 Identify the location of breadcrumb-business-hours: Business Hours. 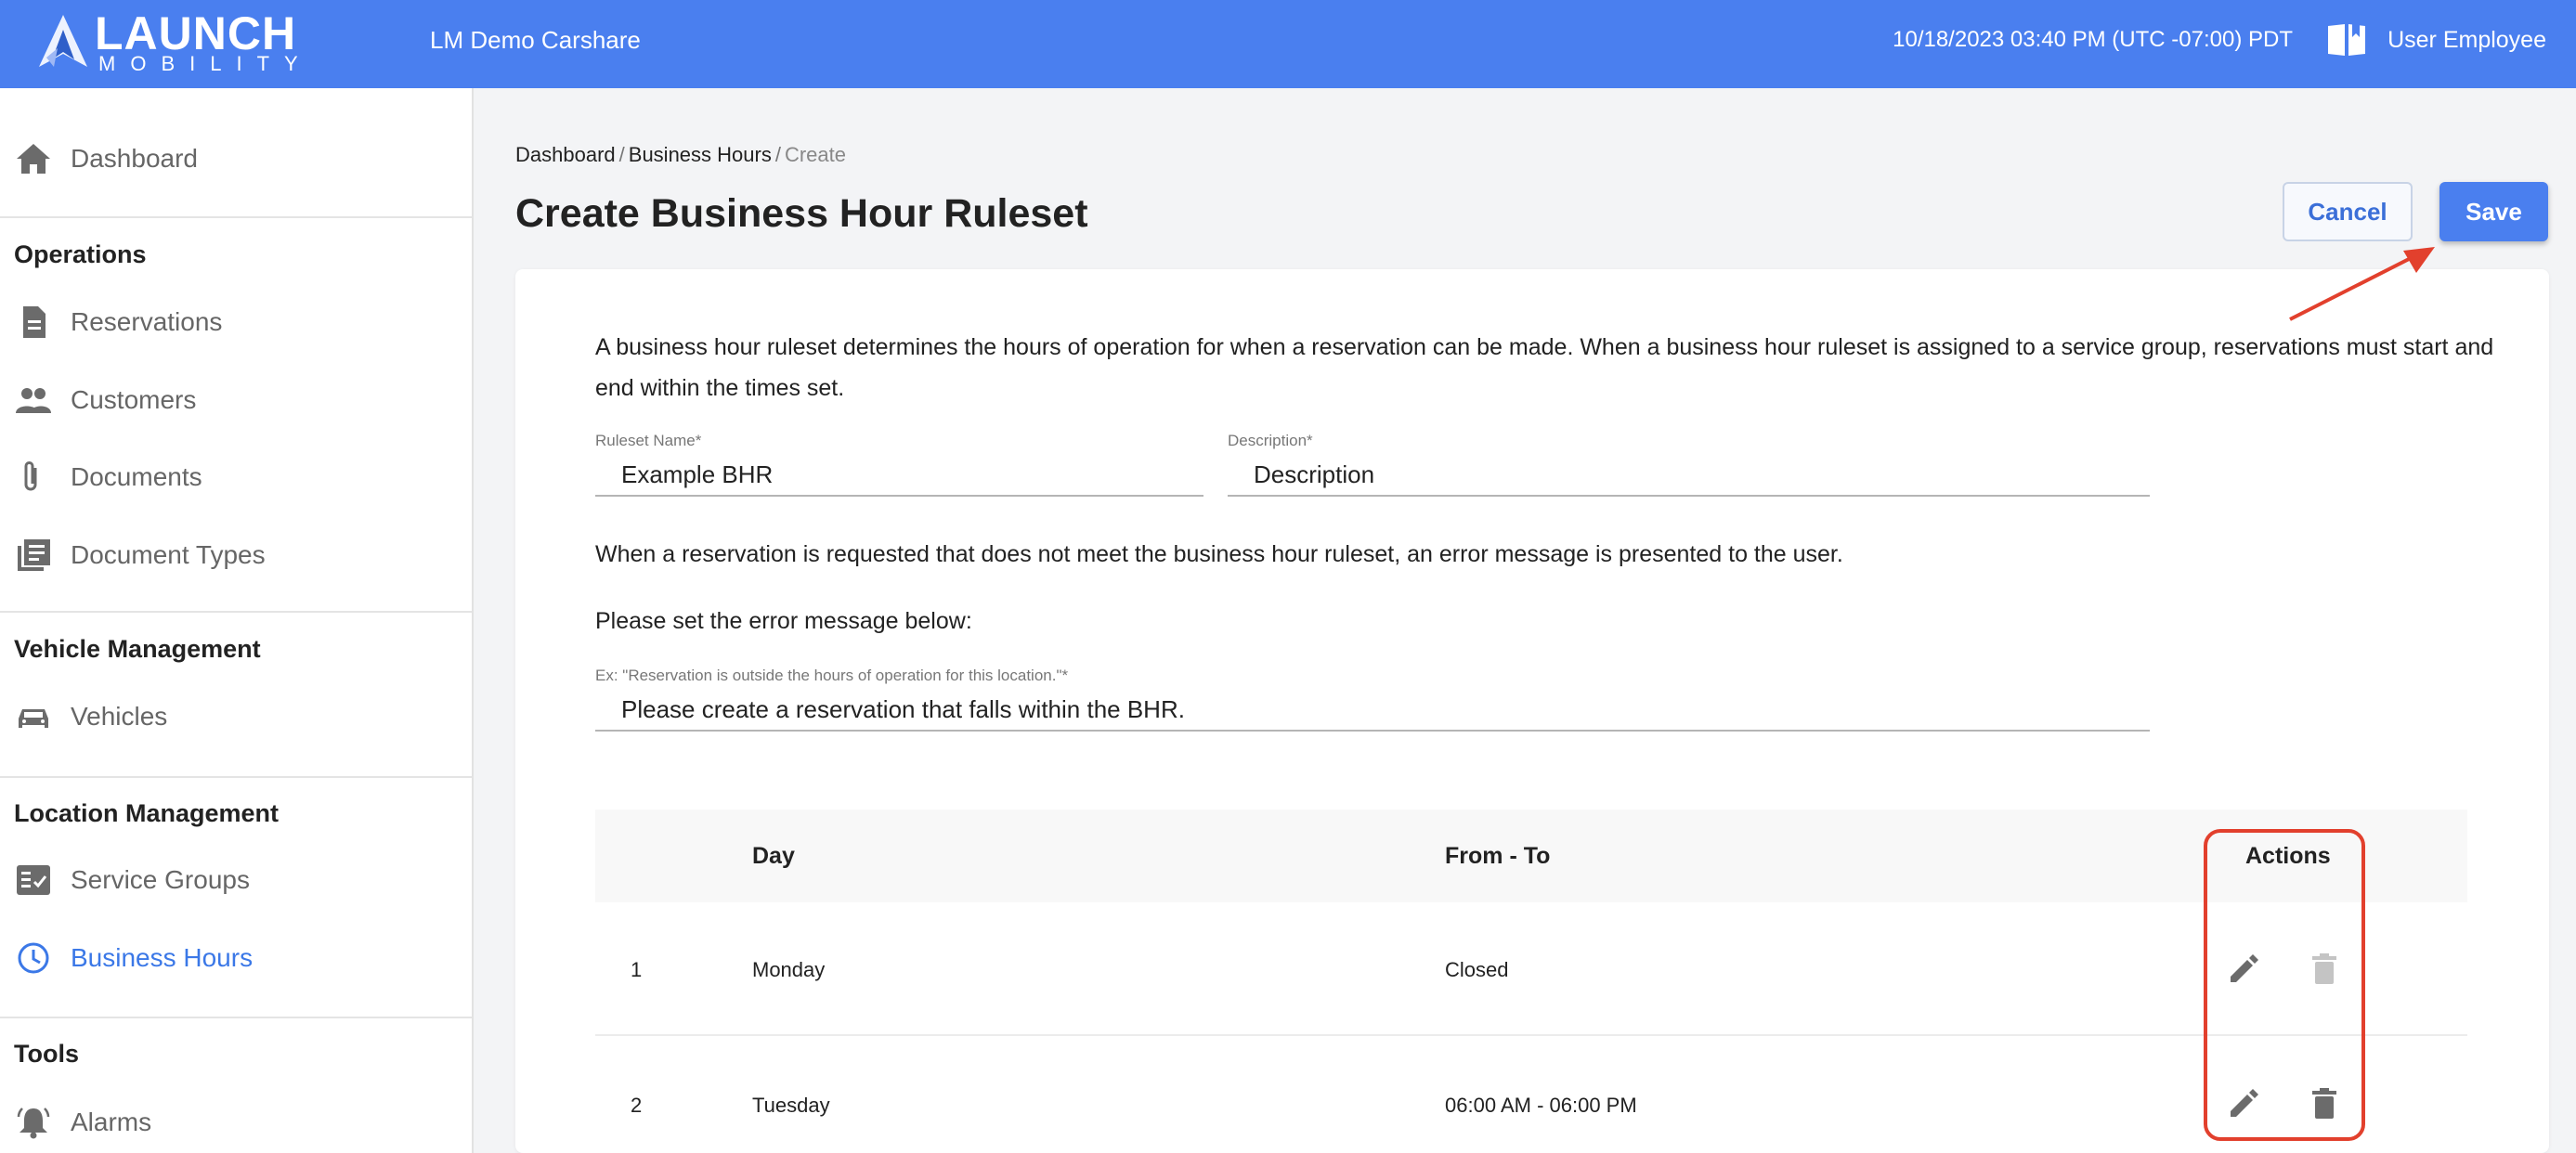
(701, 155).